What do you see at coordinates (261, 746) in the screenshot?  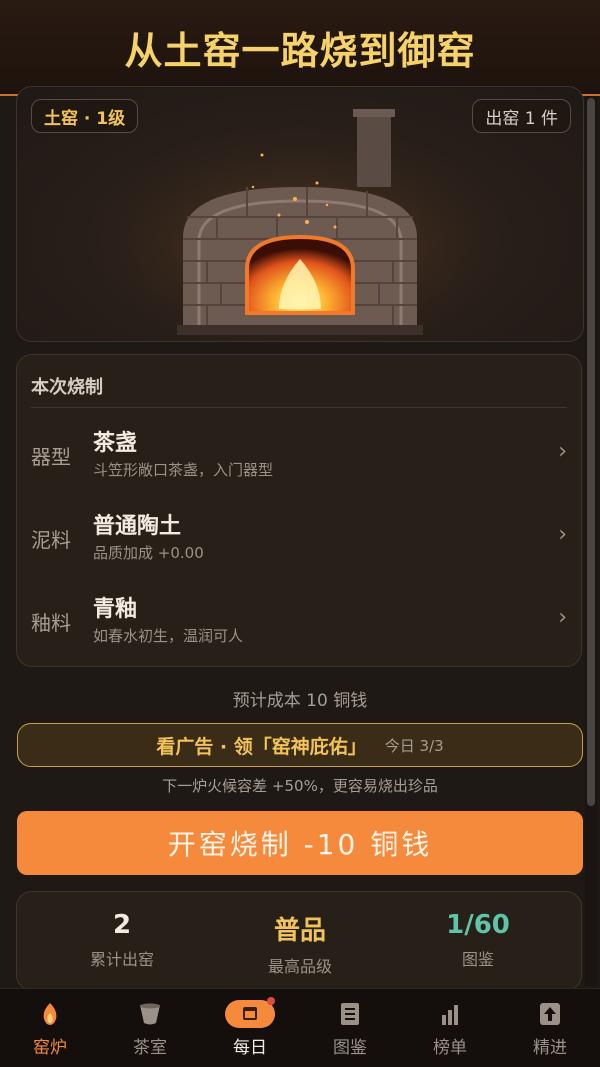 I see `ad-button-label: 看广告 · 领「窑神庇佑」` at bounding box center [261, 746].